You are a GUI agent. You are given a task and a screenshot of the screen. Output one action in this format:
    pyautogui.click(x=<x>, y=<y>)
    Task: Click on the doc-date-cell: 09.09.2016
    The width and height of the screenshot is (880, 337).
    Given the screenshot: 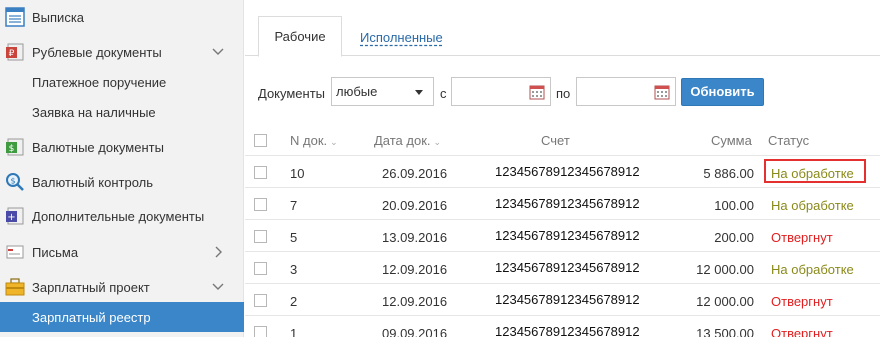 What is the action you would take?
    pyautogui.click(x=415, y=331)
    